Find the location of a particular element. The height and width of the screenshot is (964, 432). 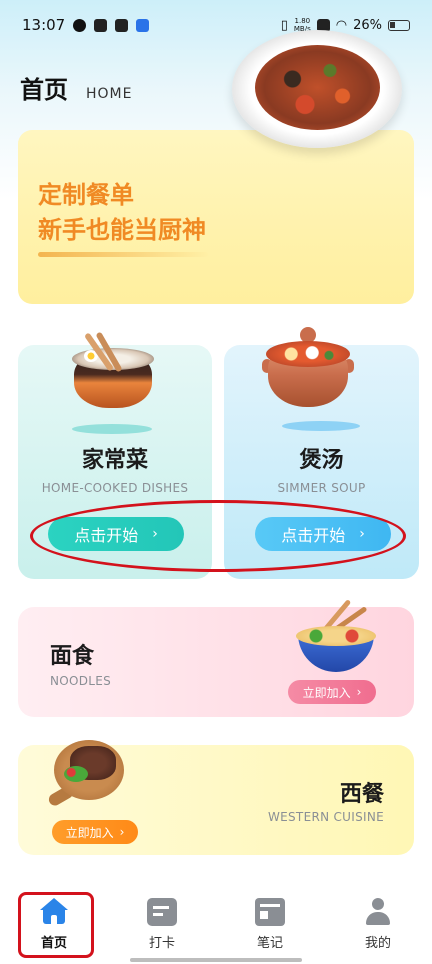

noodle-bowl-image is located at coordinates (336, 636).